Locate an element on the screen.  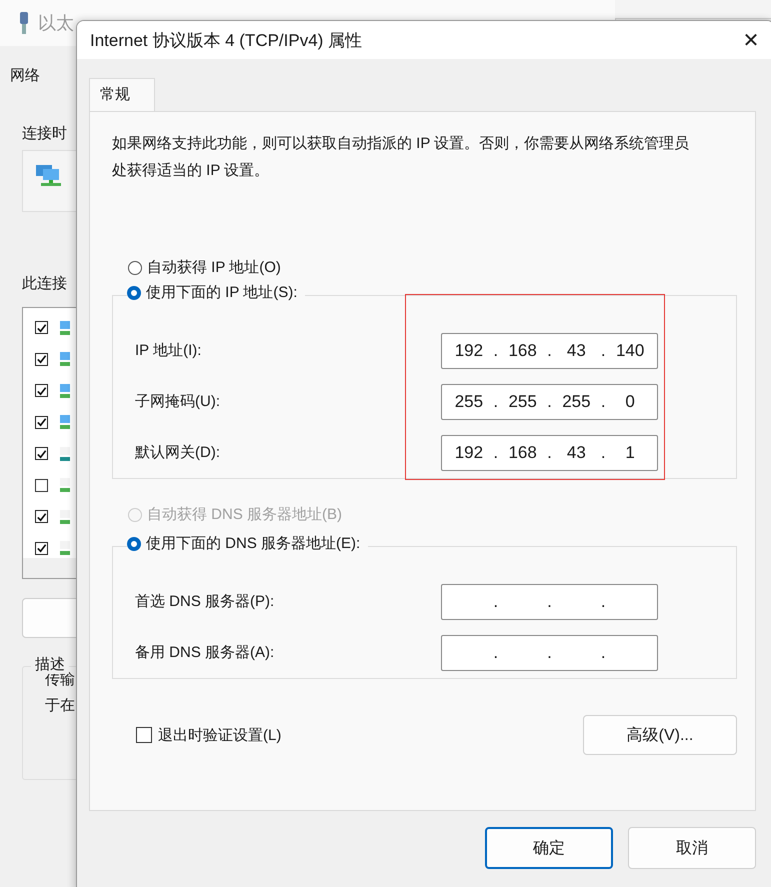
field-label: 子网掩码(U): is located at coordinates (178, 401).